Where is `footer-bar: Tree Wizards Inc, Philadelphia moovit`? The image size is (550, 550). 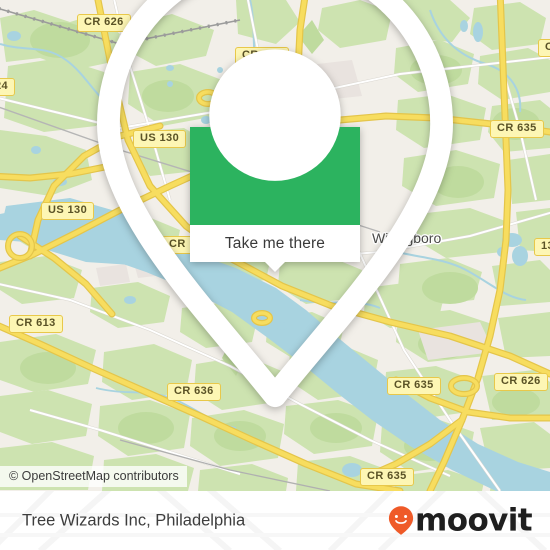
footer-bar: Tree Wizards Inc, Philadelphia moovit is located at coordinates (275, 520).